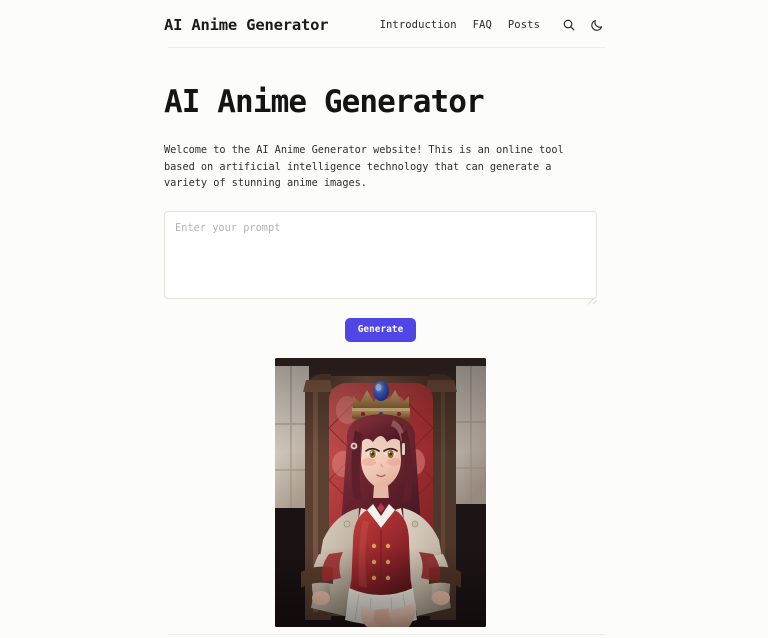  What do you see at coordinates (524, 25) in the screenshot?
I see `nav-item-posts: Posts` at bounding box center [524, 25].